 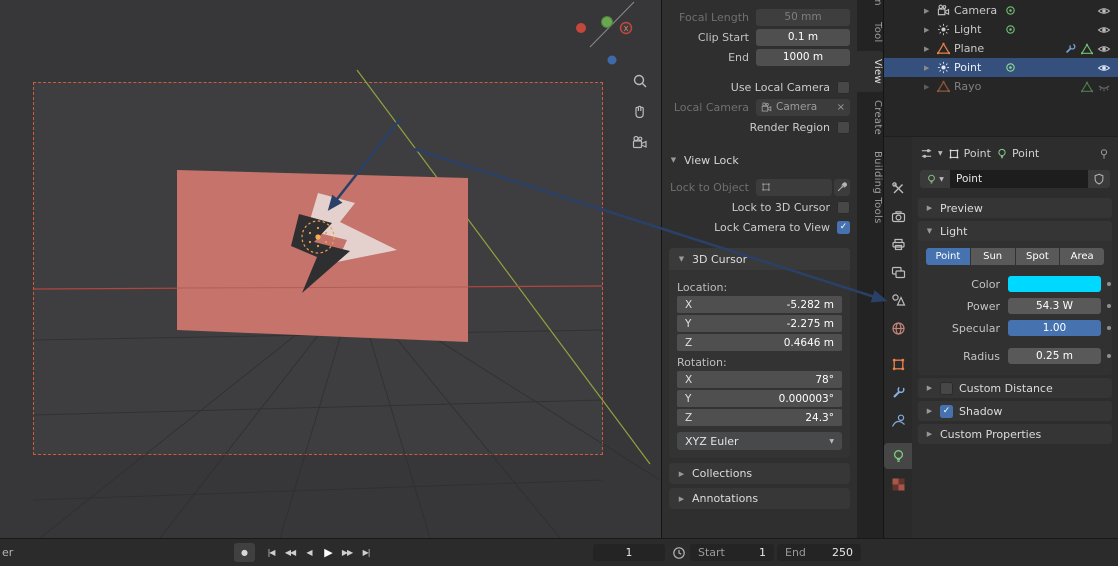 What do you see at coordinates (870, 32) in the screenshot?
I see `tab-tool: Tool` at bounding box center [870, 32].